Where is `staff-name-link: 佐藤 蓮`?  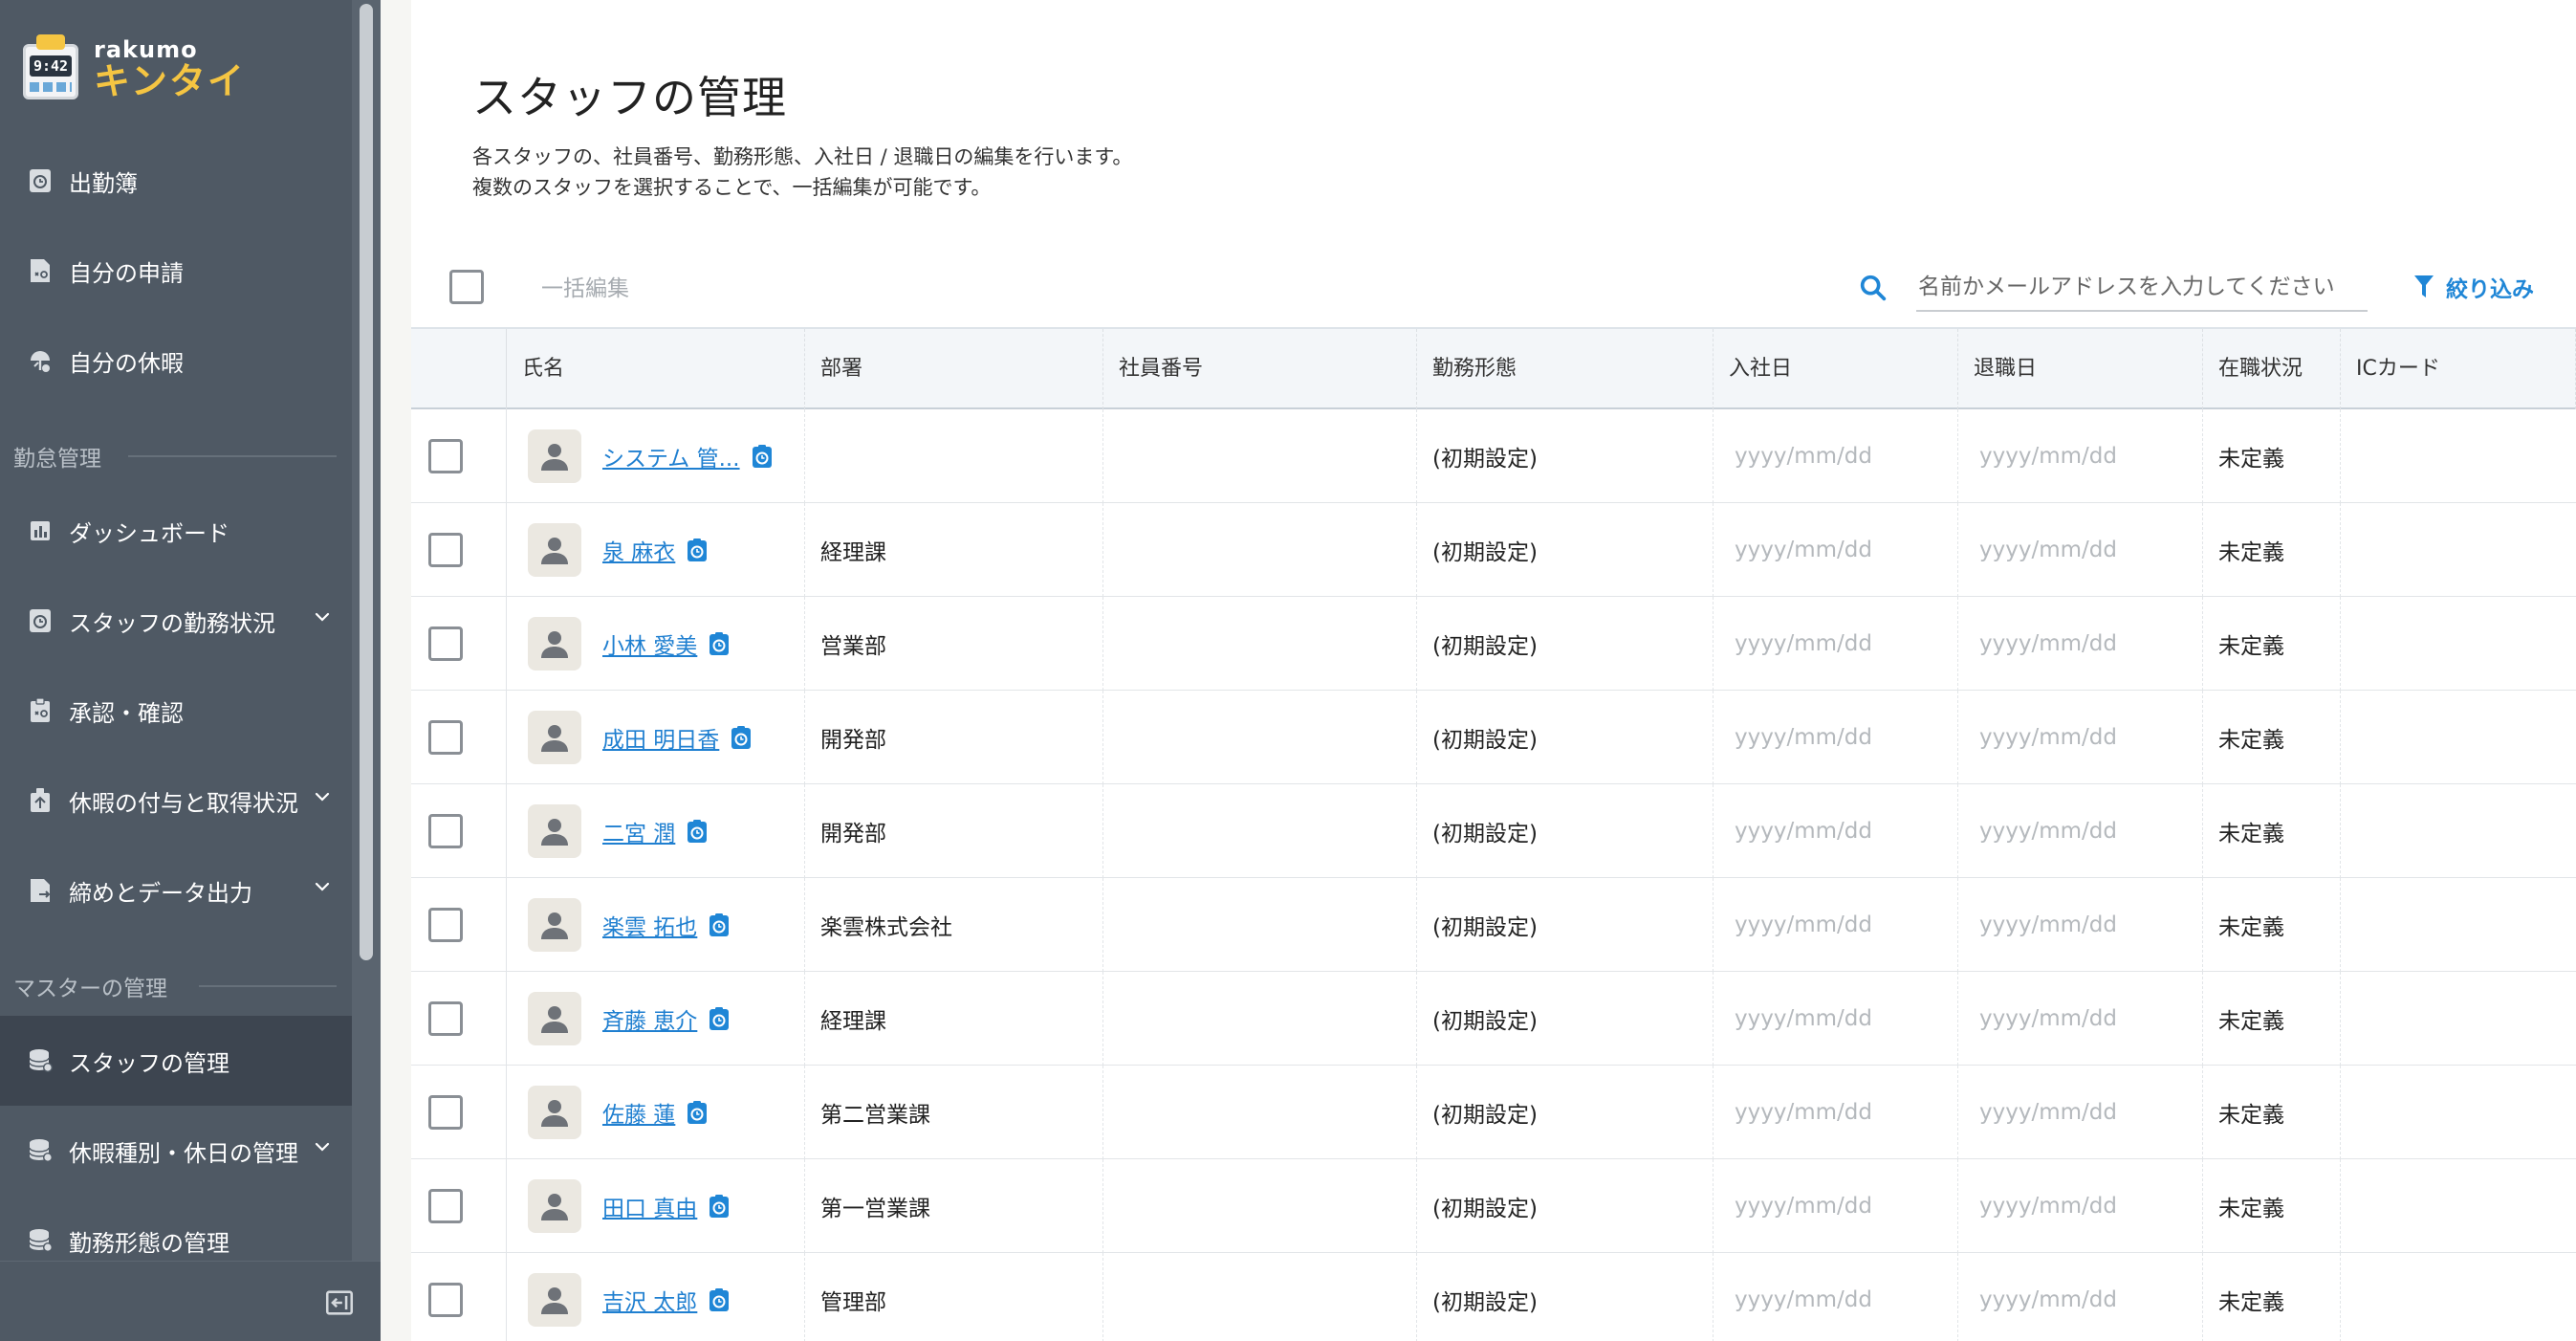 staff-name-link: 佐藤 蓮 is located at coordinates (638, 1112).